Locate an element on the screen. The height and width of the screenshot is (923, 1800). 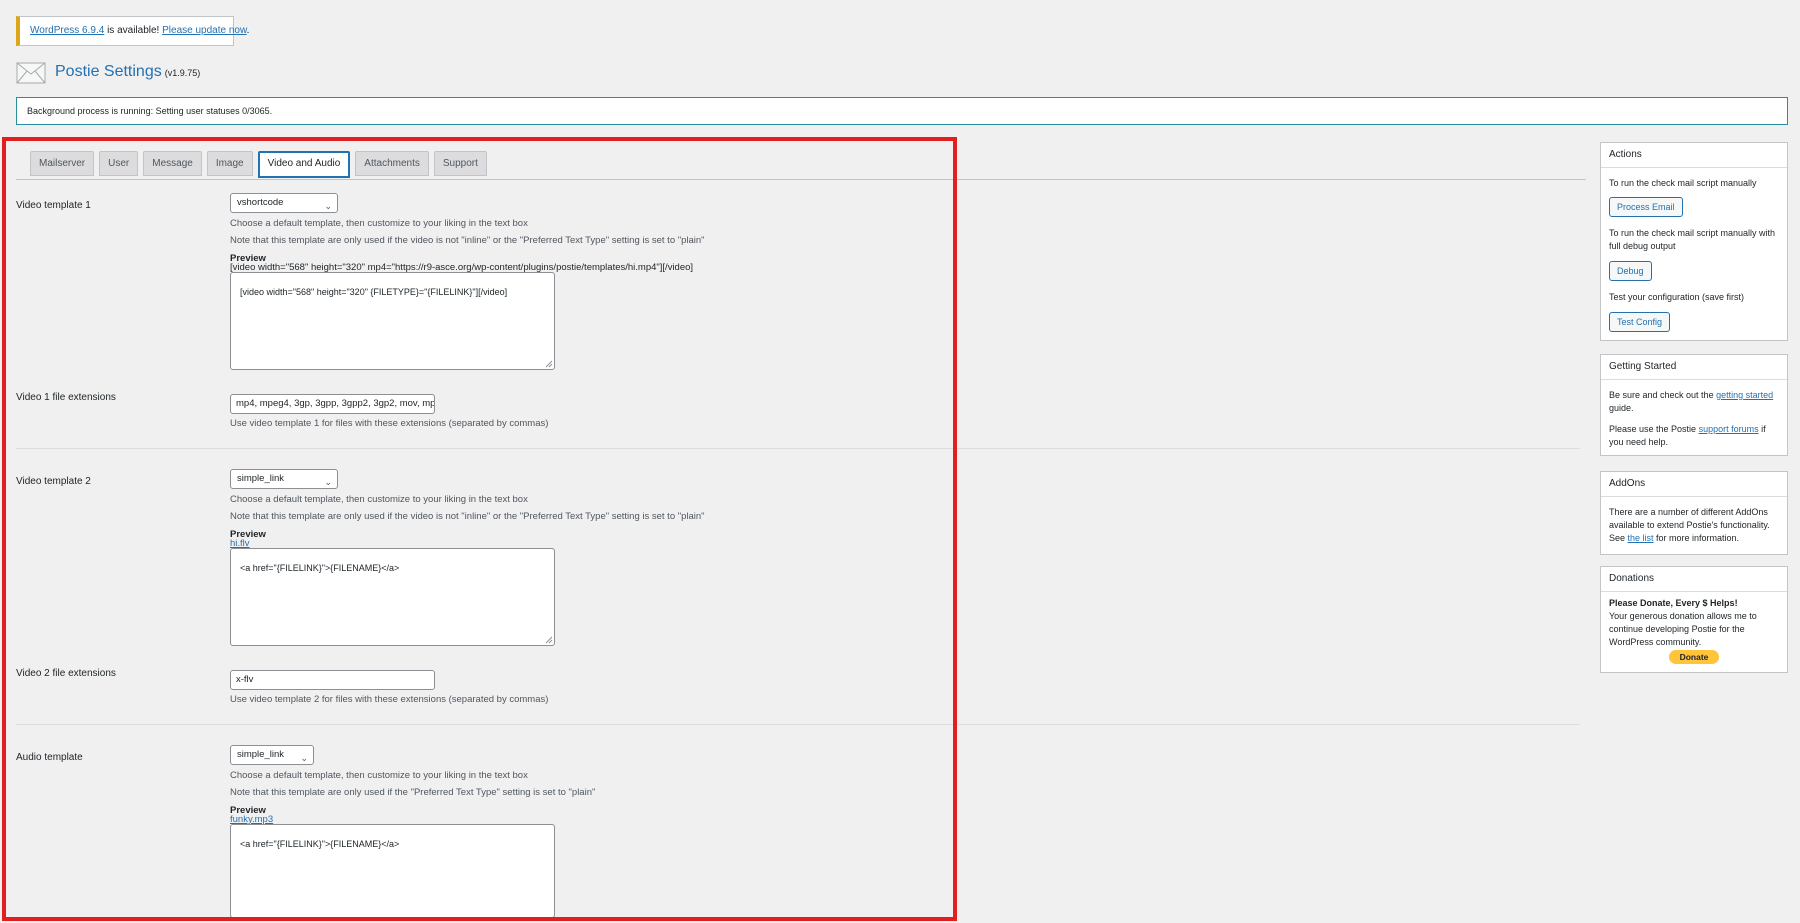
update-notice-text: is available! is located at coordinates (133, 30).